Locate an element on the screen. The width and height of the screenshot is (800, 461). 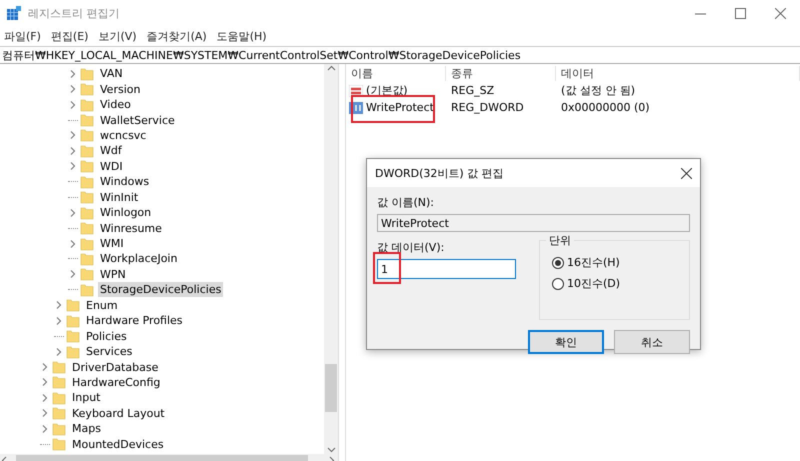
tree-item: Services is located at coordinates (109, 352).